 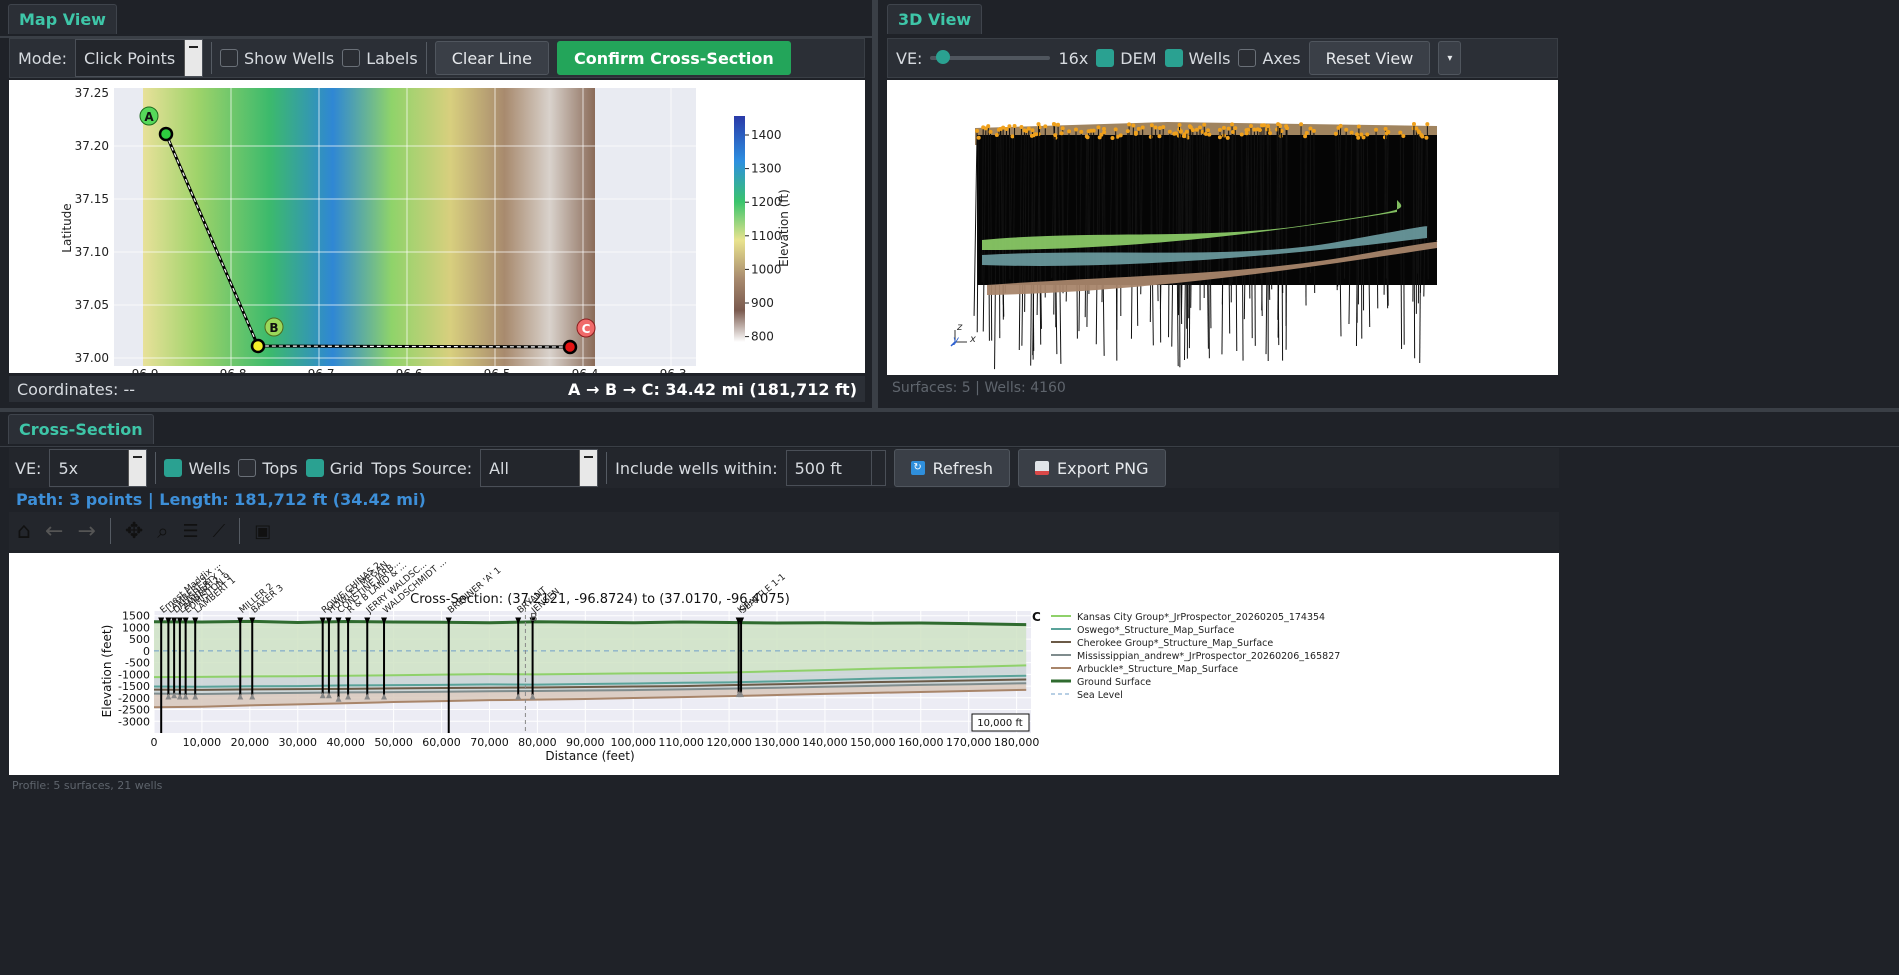 I want to click on 3d-status: Surfaces: 5 | Wells: 4160, so click(x=979, y=388).